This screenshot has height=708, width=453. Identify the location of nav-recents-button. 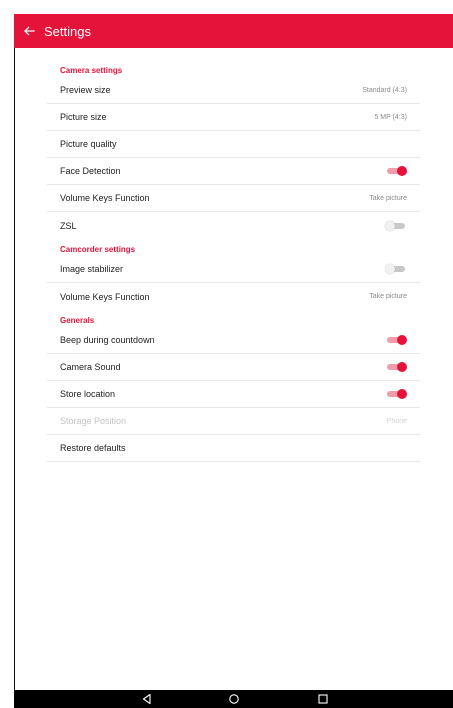
(323, 699).